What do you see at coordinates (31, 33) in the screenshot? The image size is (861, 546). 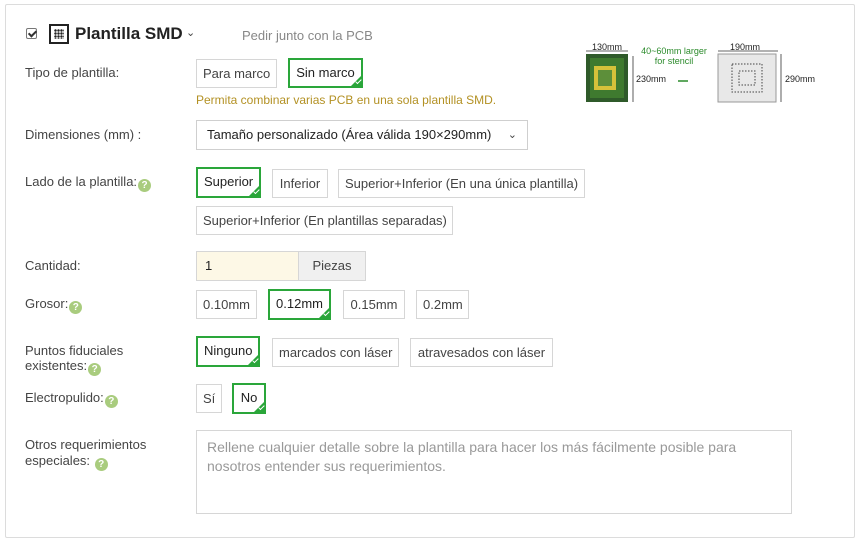 I see `stencil-enable-checkbox` at bounding box center [31, 33].